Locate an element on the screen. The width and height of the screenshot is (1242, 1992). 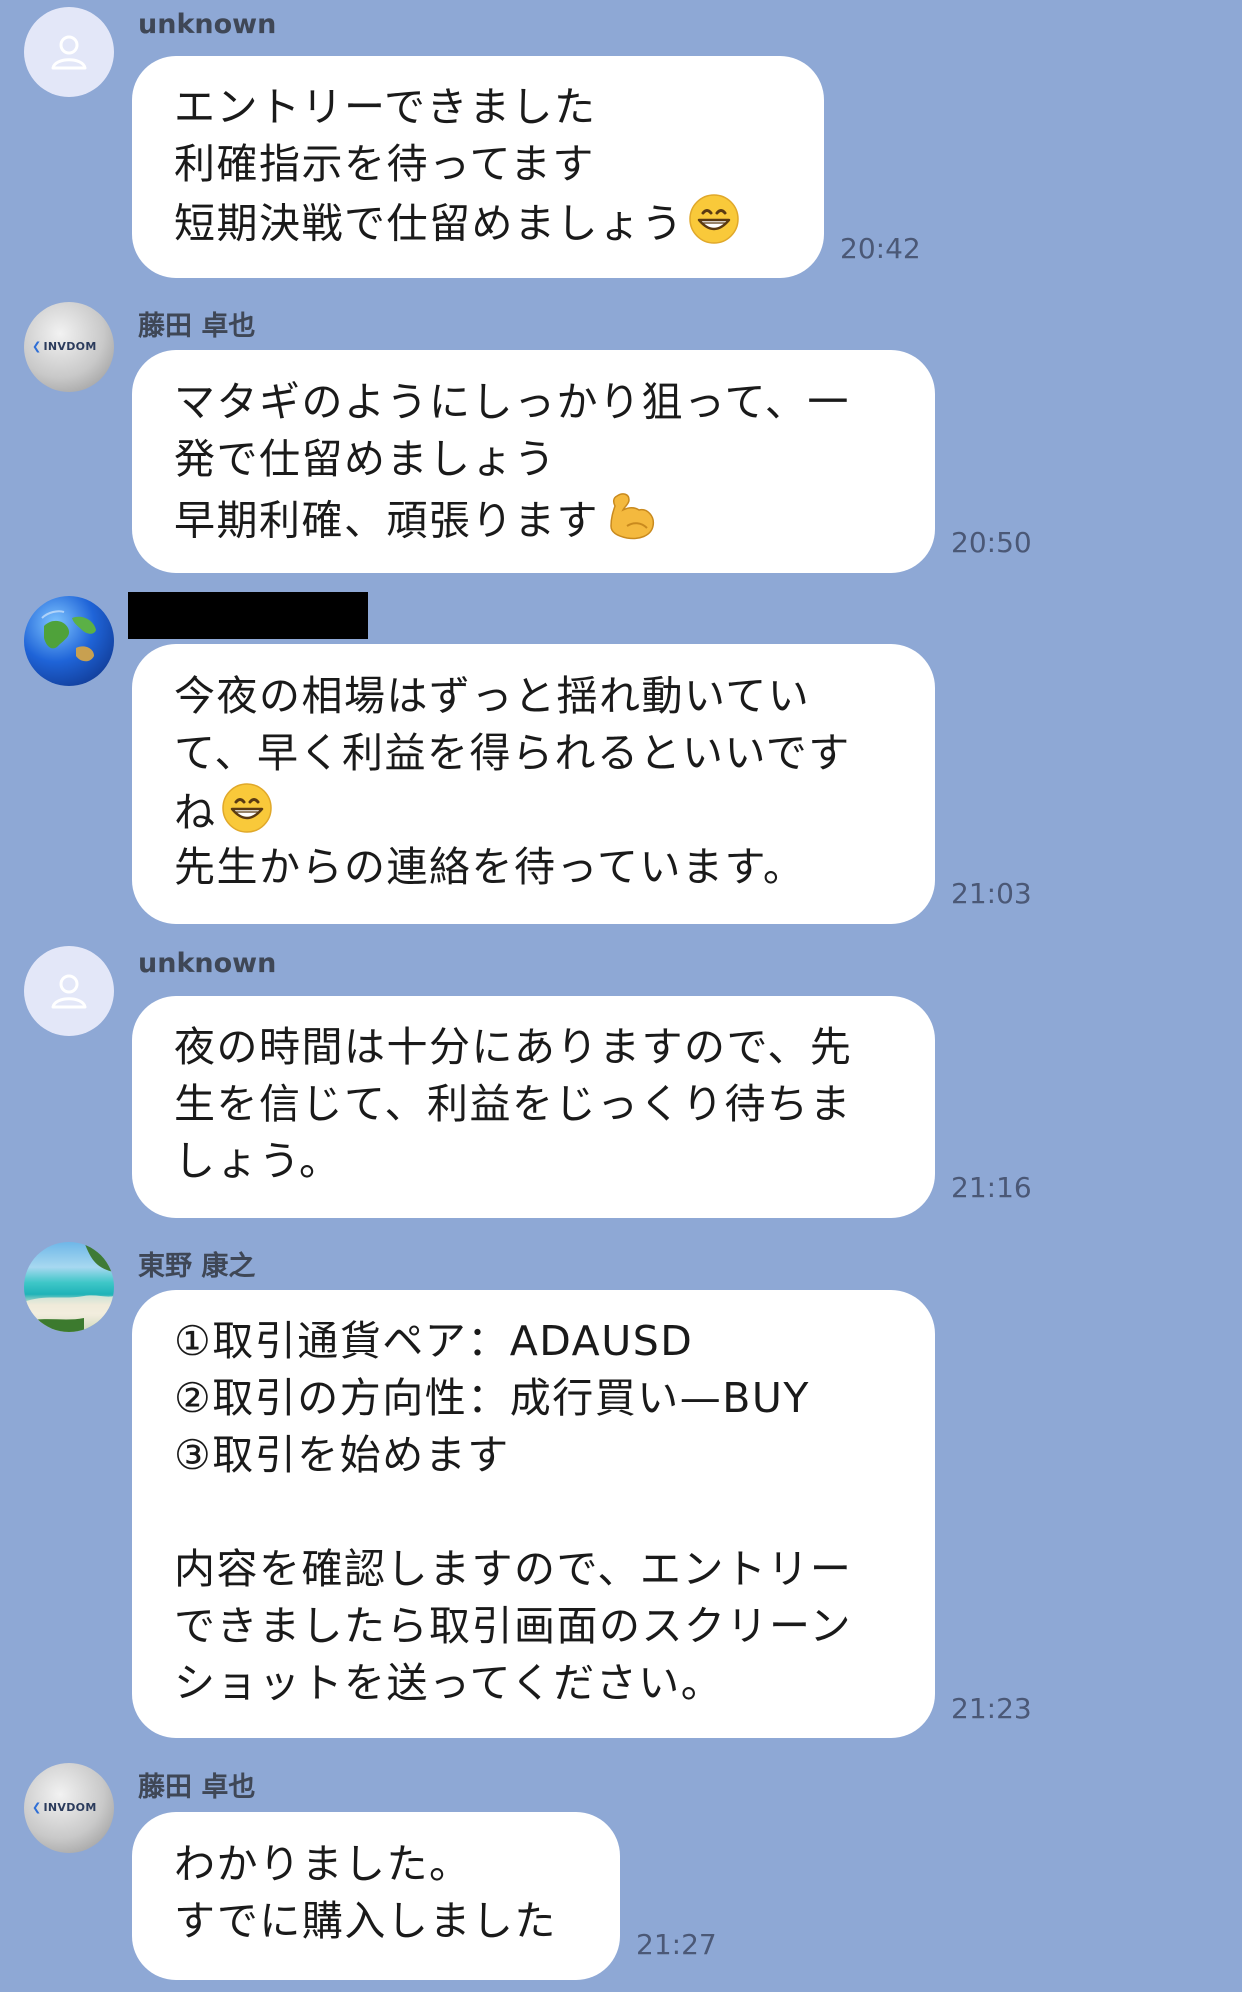
message-line: て、早く利益を得られるといいです is located at coordinates (512, 753).